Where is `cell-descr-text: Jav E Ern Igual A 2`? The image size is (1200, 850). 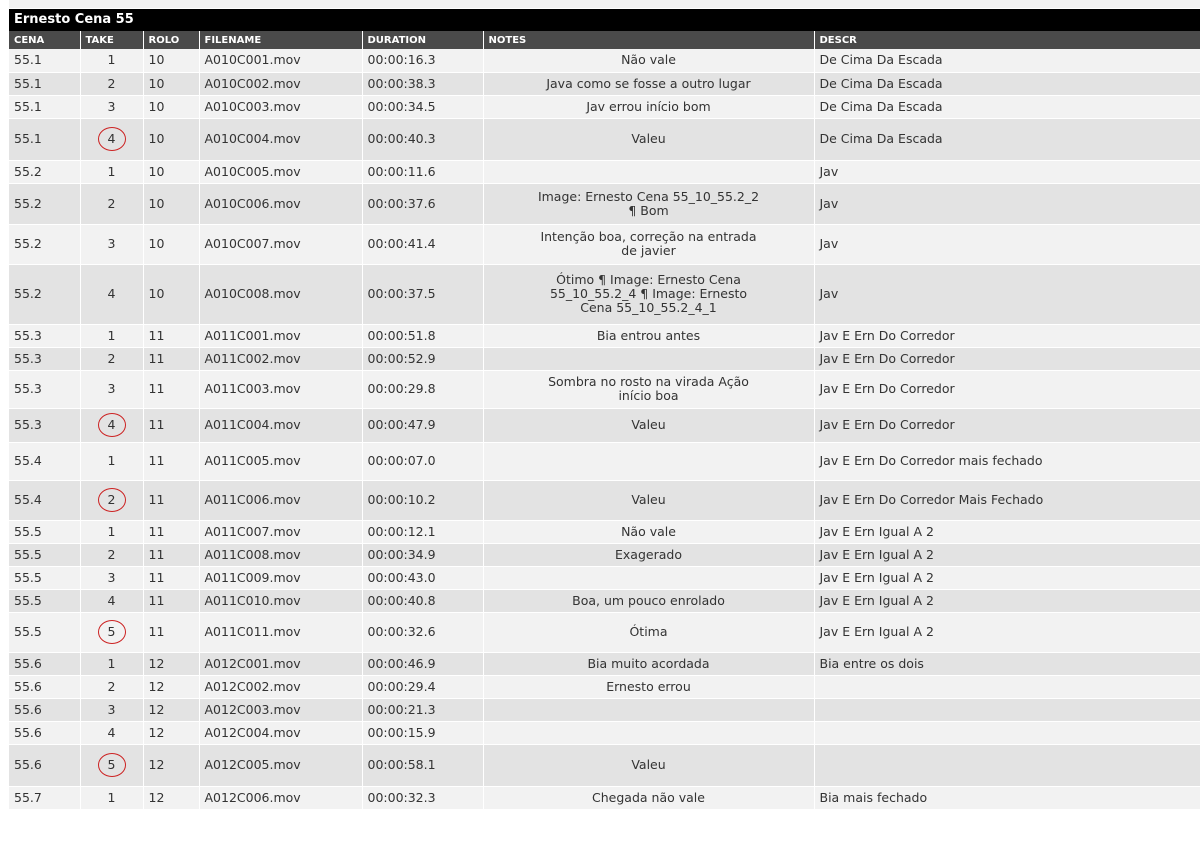
cell-descr-text: Jav E Ern Igual A 2 is located at coordinates (876, 600).